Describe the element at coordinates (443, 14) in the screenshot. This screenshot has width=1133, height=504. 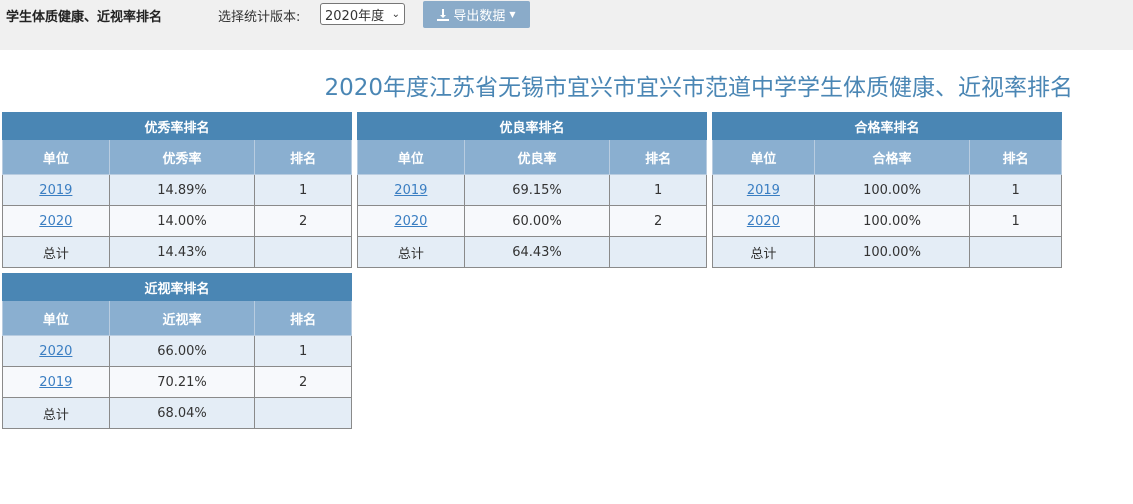
I see `download-icon` at that location.